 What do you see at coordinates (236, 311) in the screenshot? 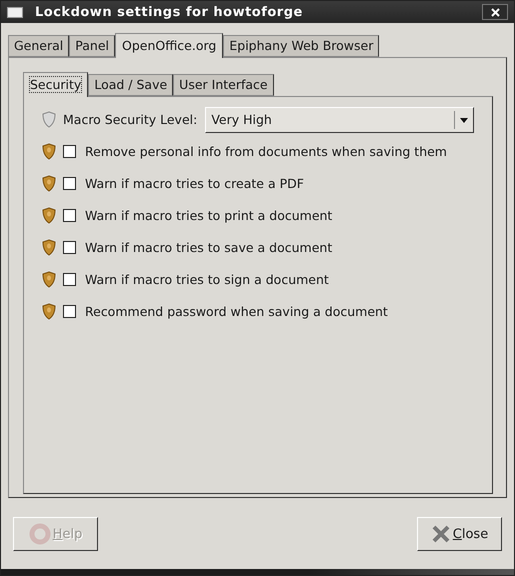
I see `option-label: Recommend password when saving a document` at bounding box center [236, 311].